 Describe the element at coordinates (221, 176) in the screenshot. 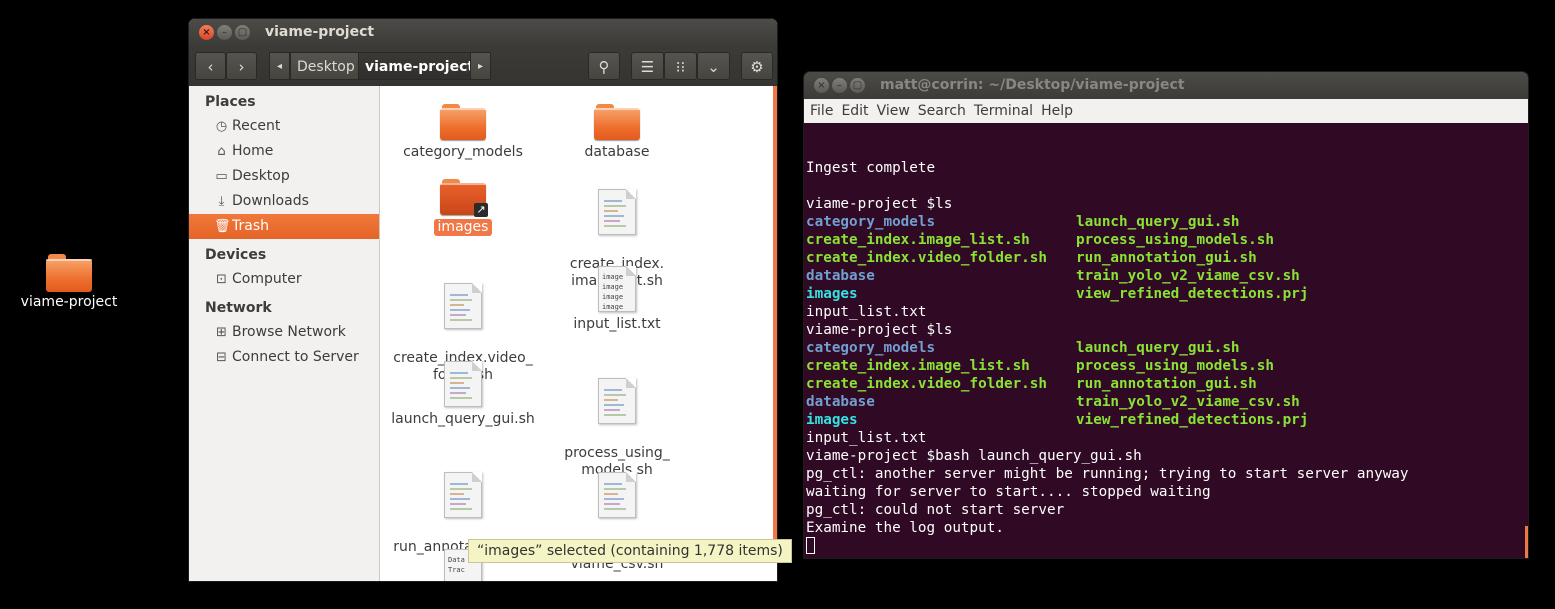

I see `desktop-icon: ▭` at that location.